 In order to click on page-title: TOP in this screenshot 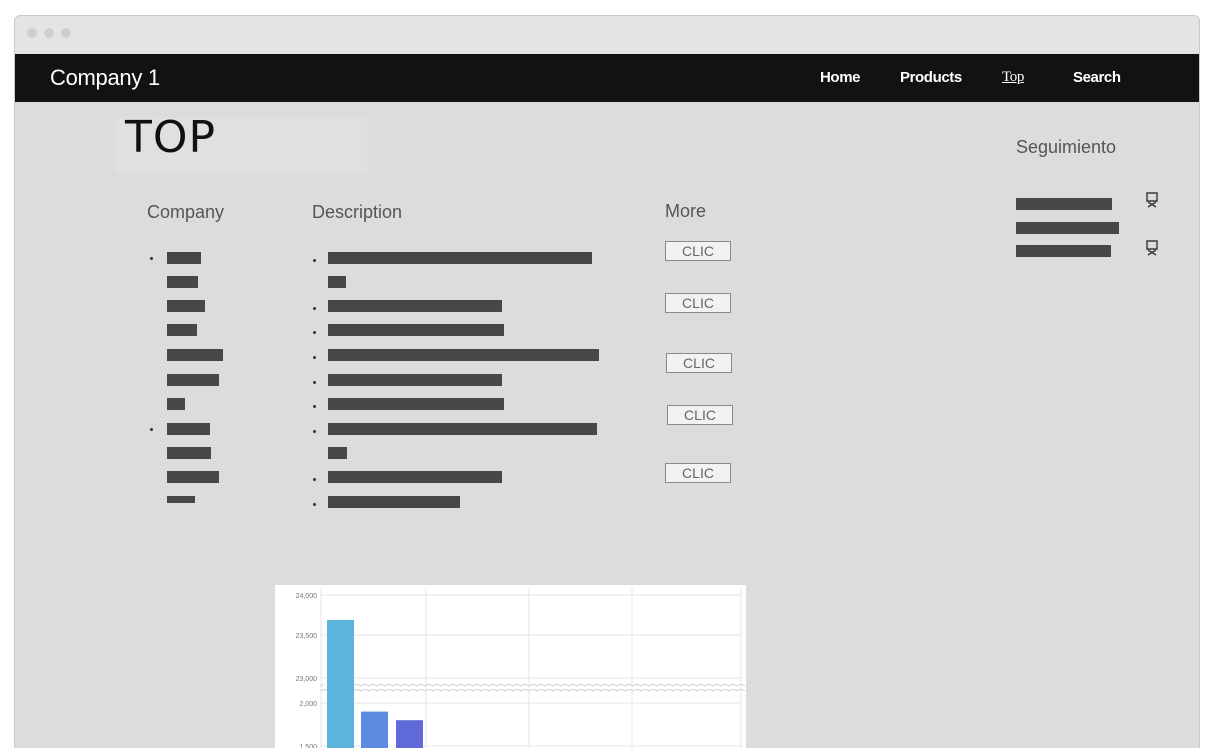, I will do `click(171, 137)`.